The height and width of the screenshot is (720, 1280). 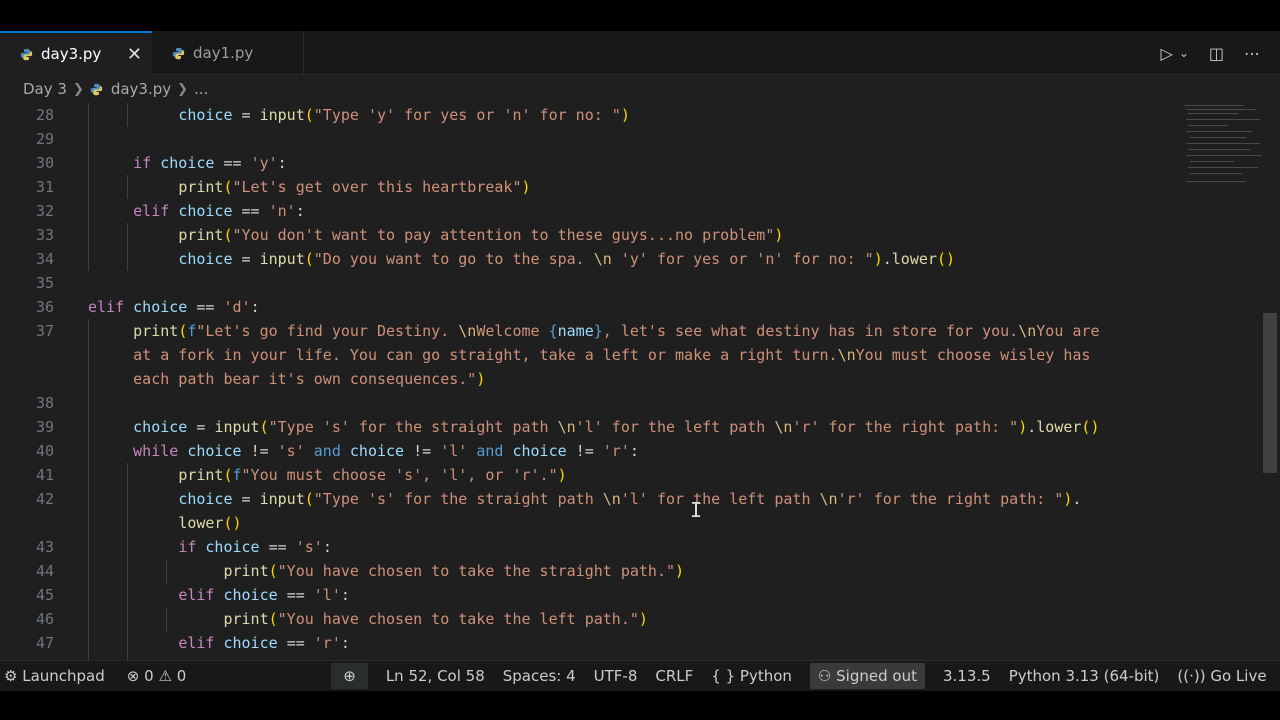 What do you see at coordinates (44, 307) in the screenshot?
I see `line-number: 36` at bounding box center [44, 307].